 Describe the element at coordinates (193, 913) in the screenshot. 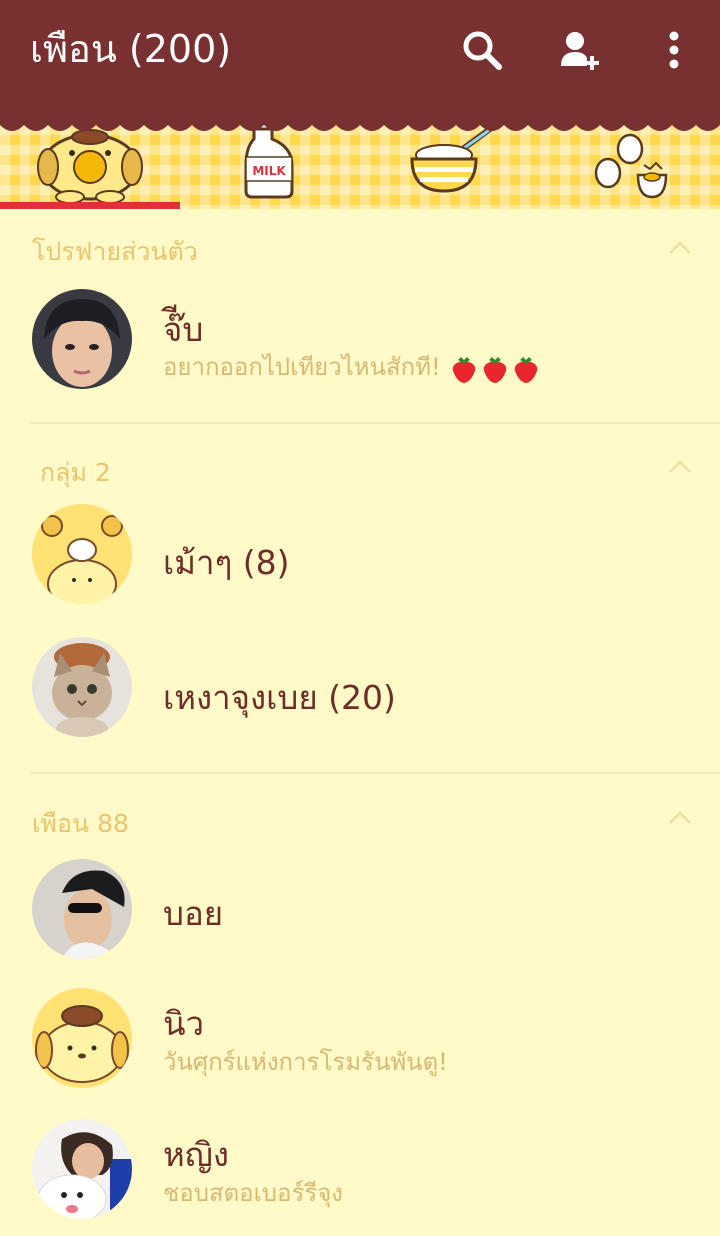

I see `friend-name: บอย` at that location.